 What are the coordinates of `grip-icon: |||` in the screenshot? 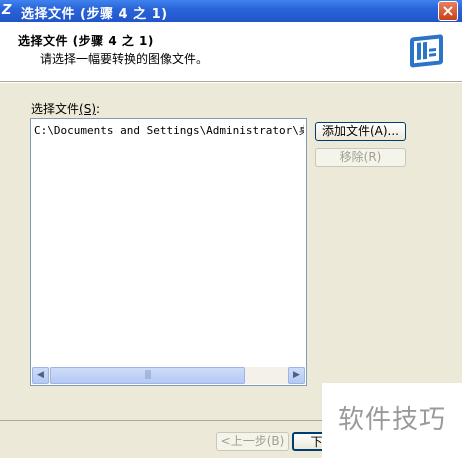 It's located at (147, 375).